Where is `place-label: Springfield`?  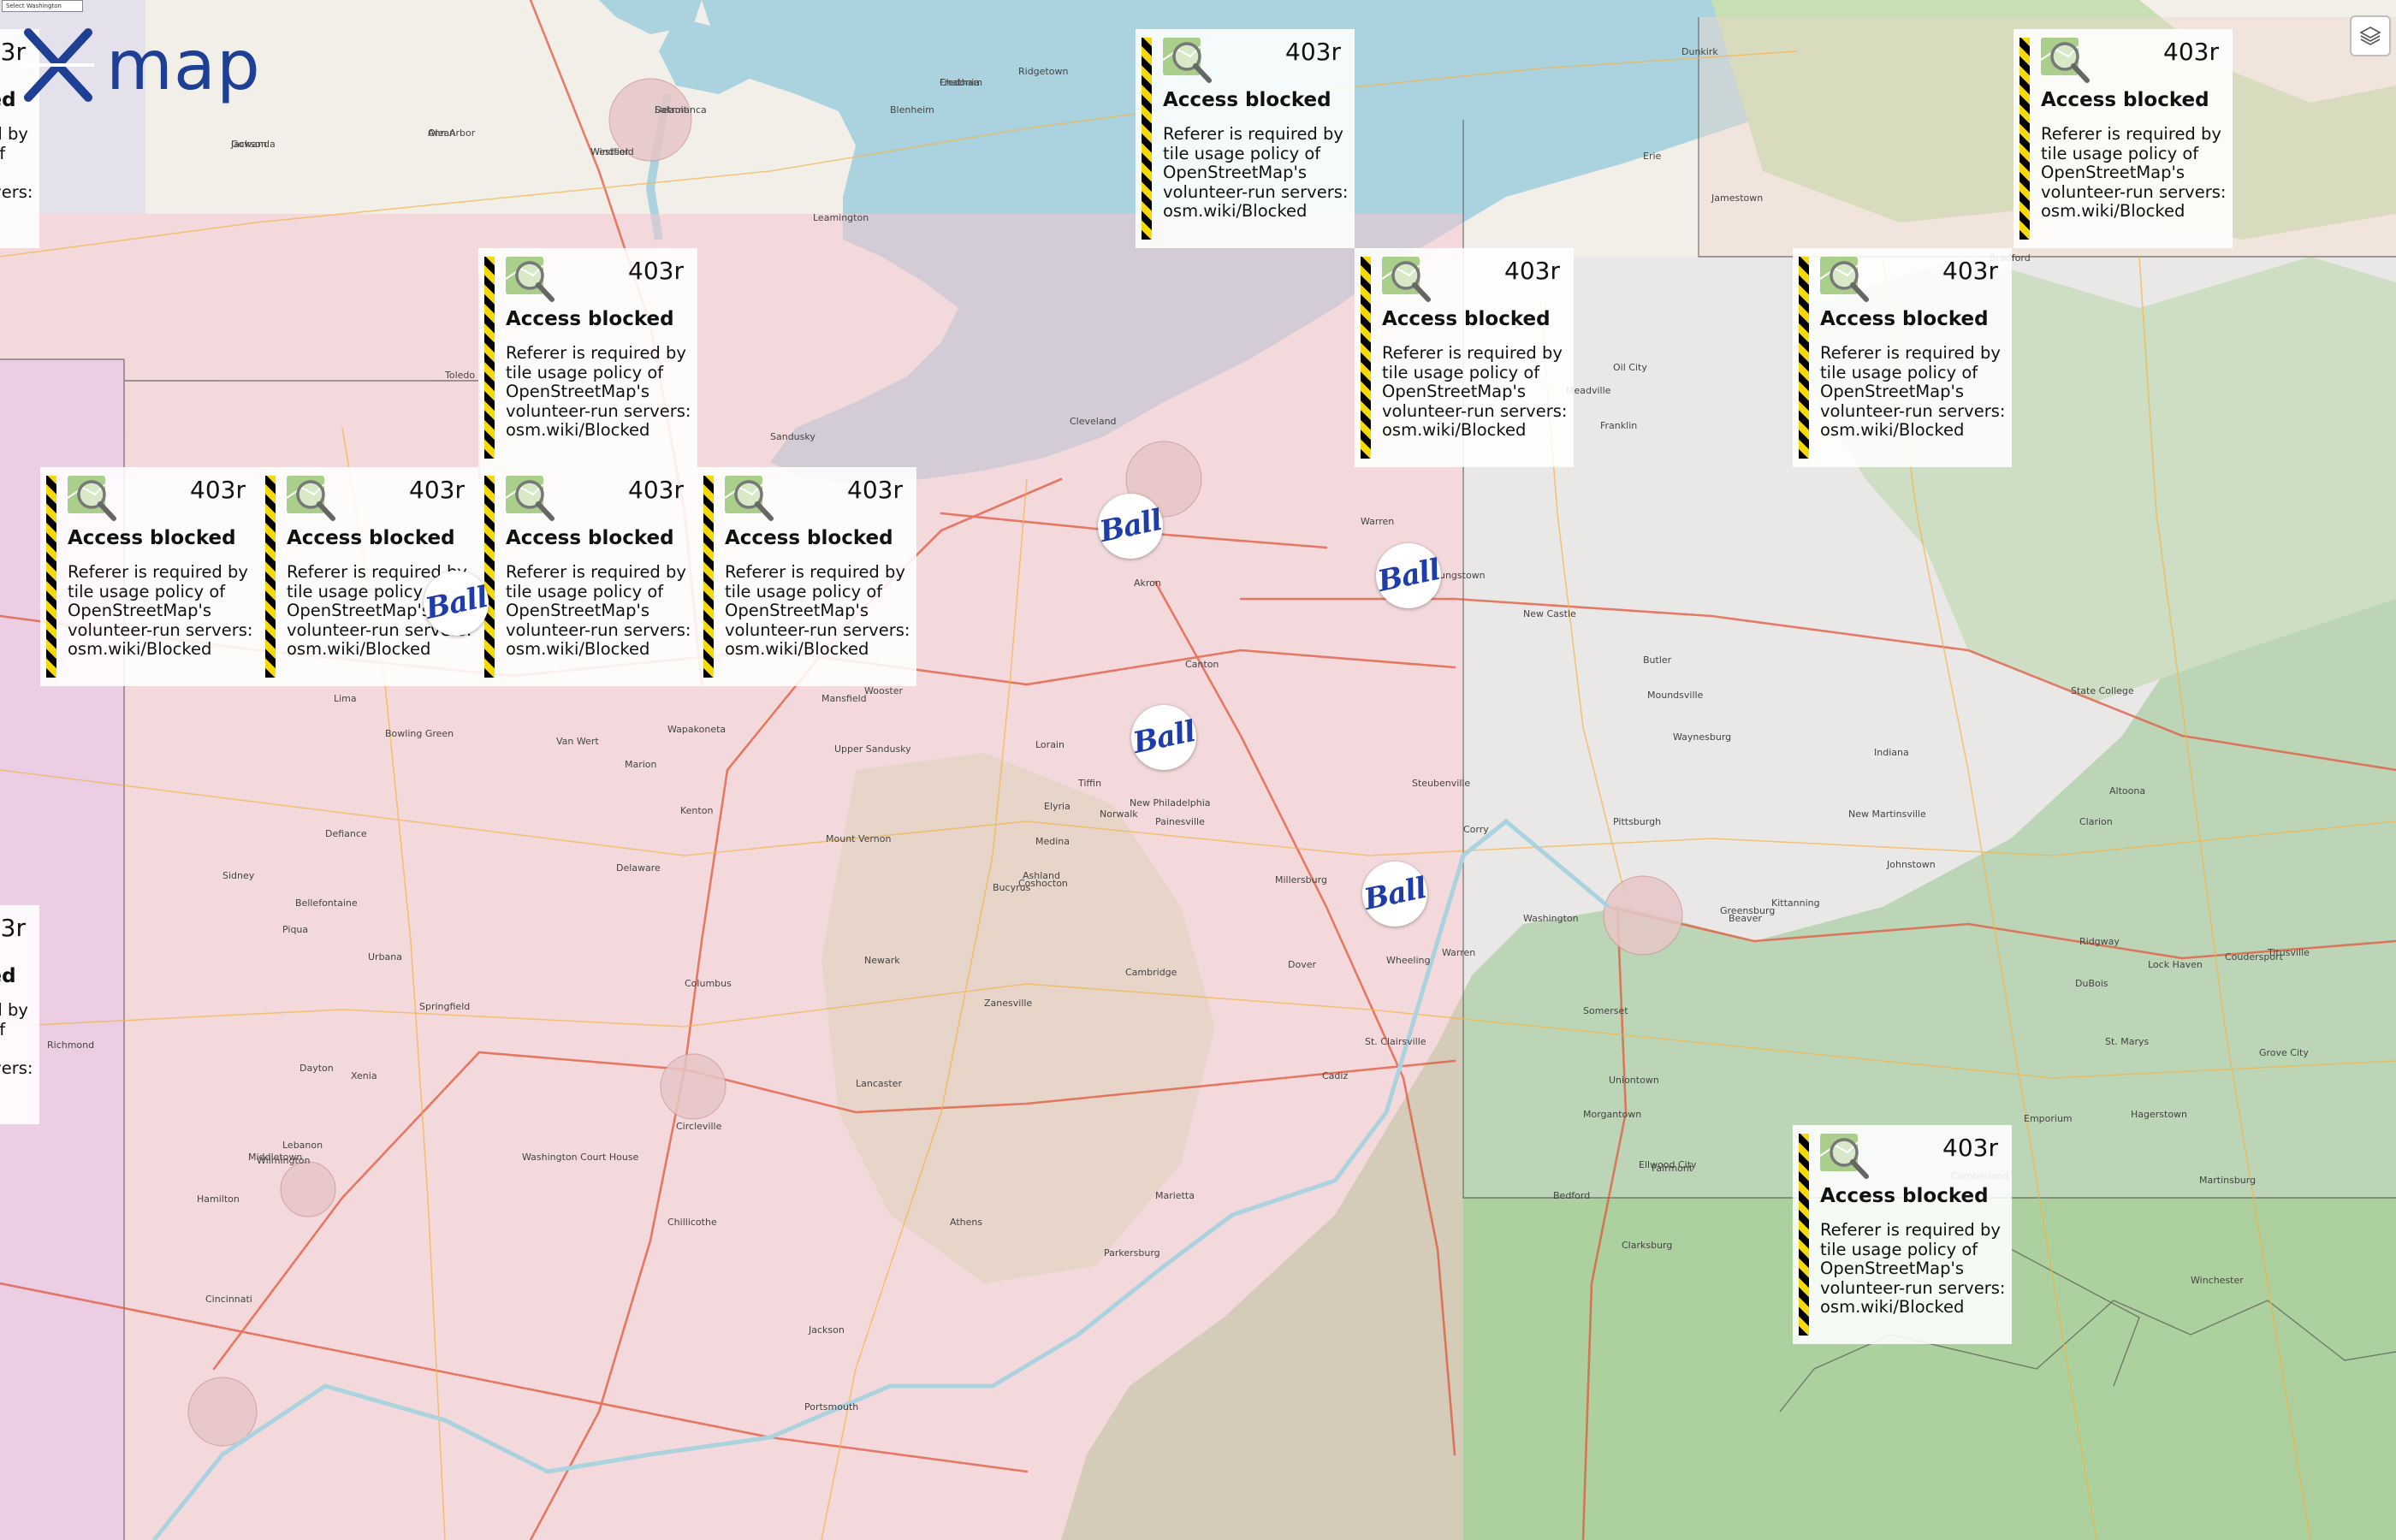
place-label: Springfield is located at coordinates (445, 1006).